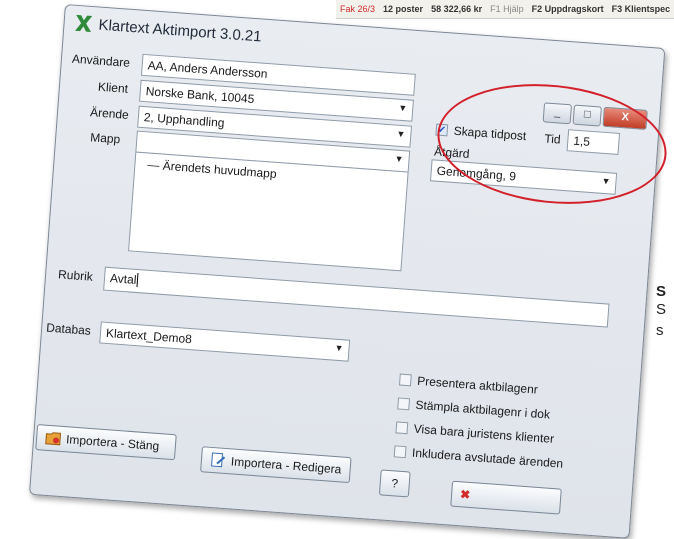 Image resolution: width=674 pixels, height=539 pixels. Describe the element at coordinates (123, 279) in the screenshot. I see `rubrik-value: Avtal` at that location.